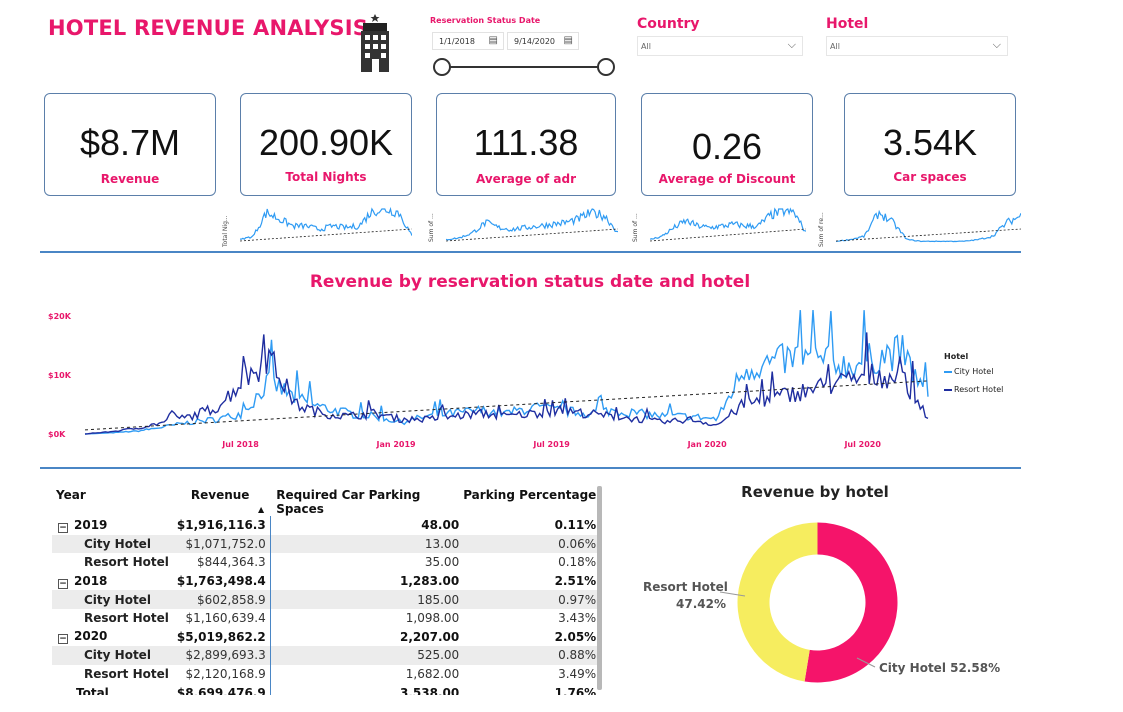  What do you see at coordinates (112, 500) in the screenshot?
I see `column-header-year: Year` at bounding box center [112, 500].